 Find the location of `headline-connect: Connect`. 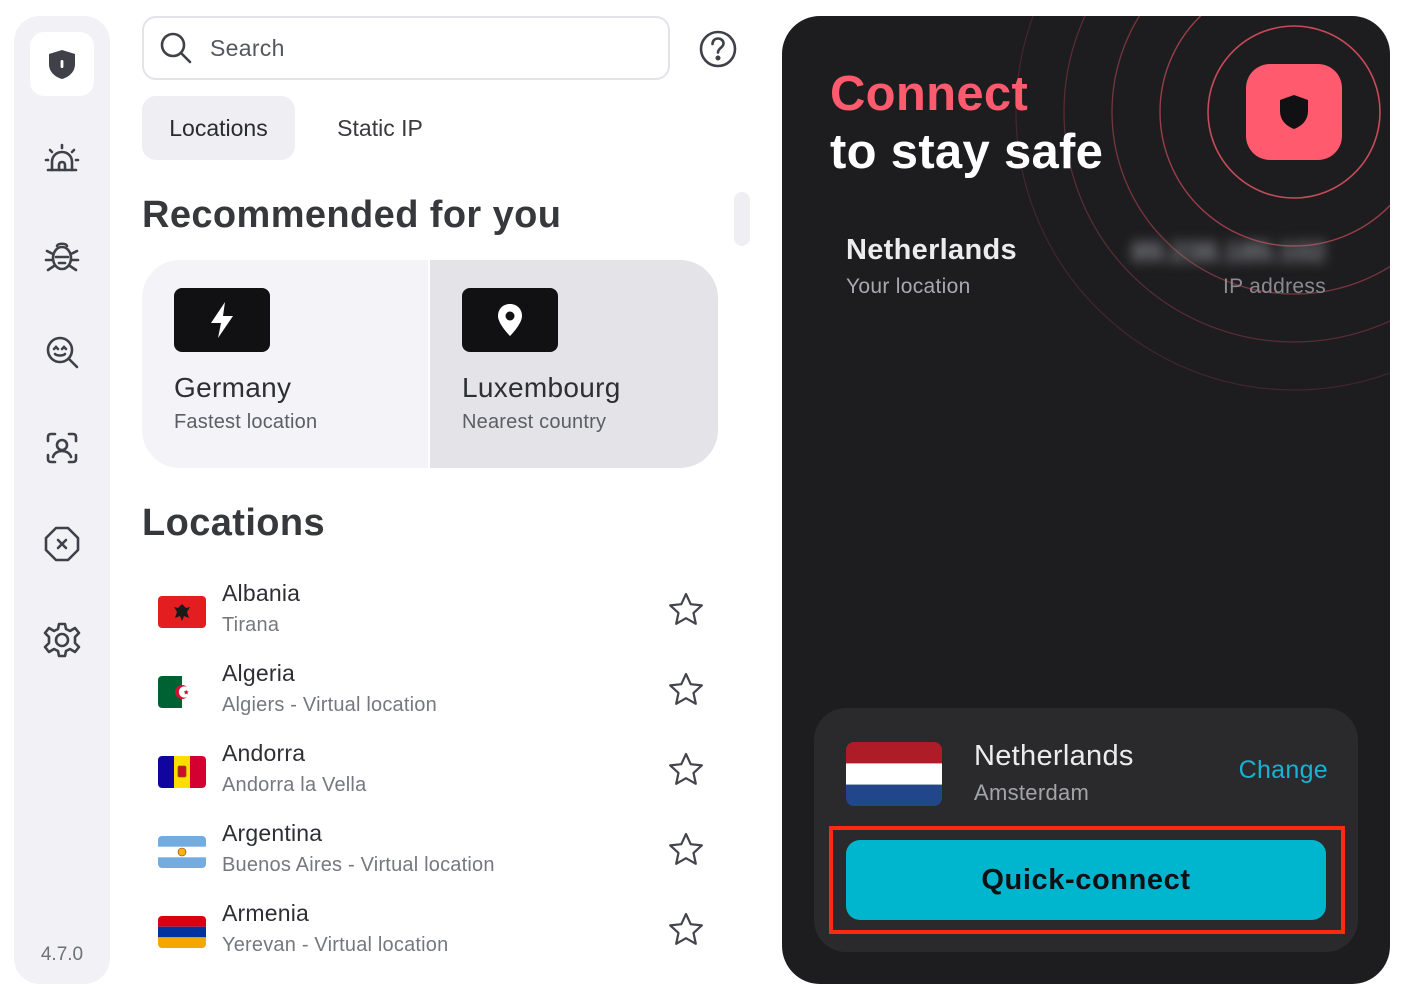

headline-connect: Connect is located at coordinates (929, 94).